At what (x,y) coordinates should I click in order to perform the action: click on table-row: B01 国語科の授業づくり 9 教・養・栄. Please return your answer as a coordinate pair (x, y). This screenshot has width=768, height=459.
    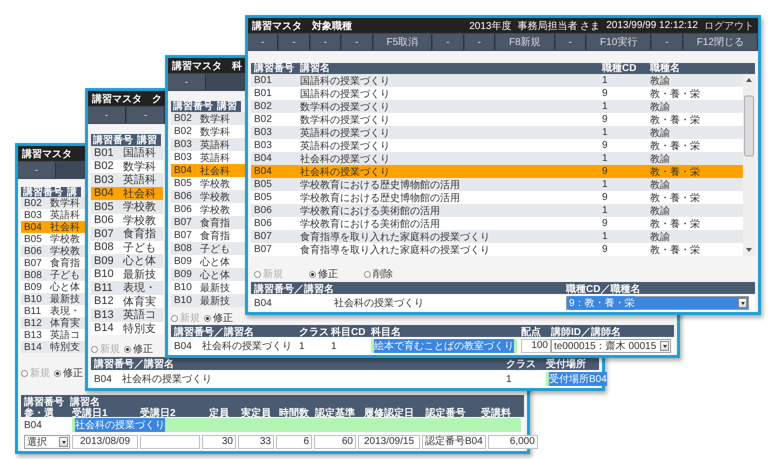
    Looking at the image, I should click on (497, 93).